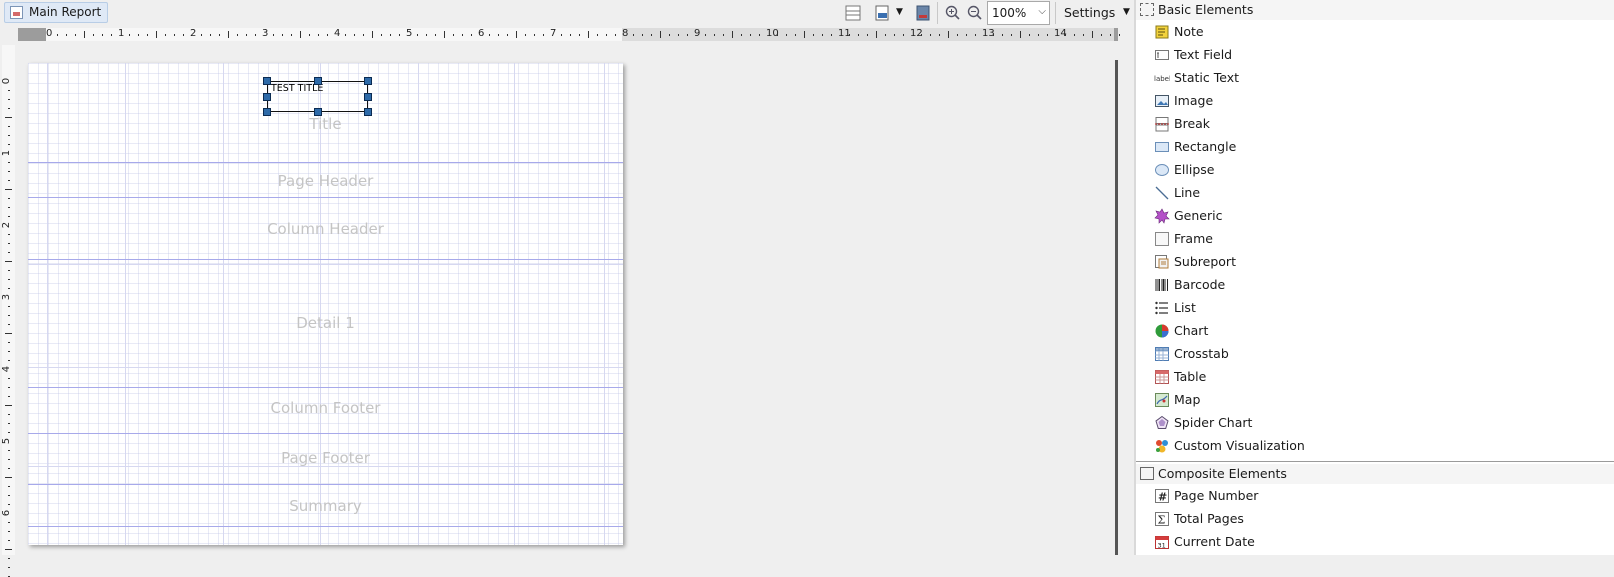 The image size is (1614, 577). I want to click on palette-item-subreport: Subreport, so click(1304, 262).